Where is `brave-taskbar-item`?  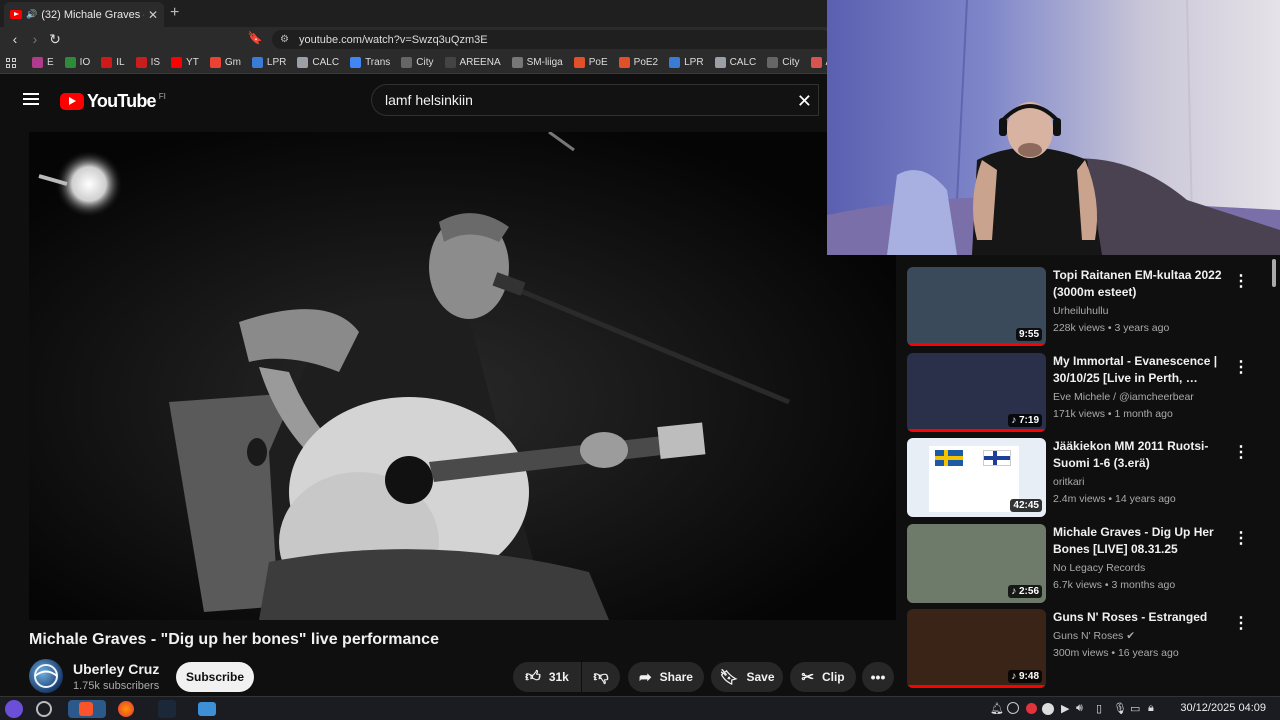
brave-taskbar-item is located at coordinates (87, 709).